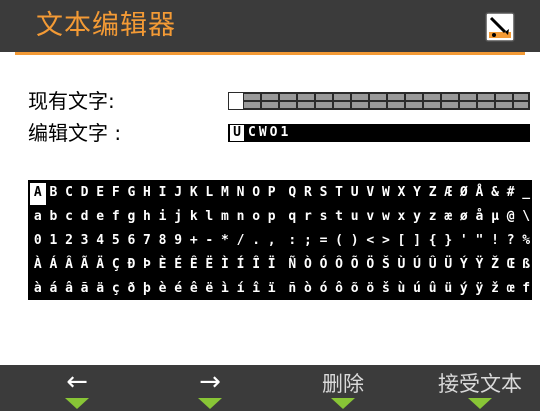 The height and width of the screenshot is (411, 540). I want to click on char-key: ð, so click(132, 290).